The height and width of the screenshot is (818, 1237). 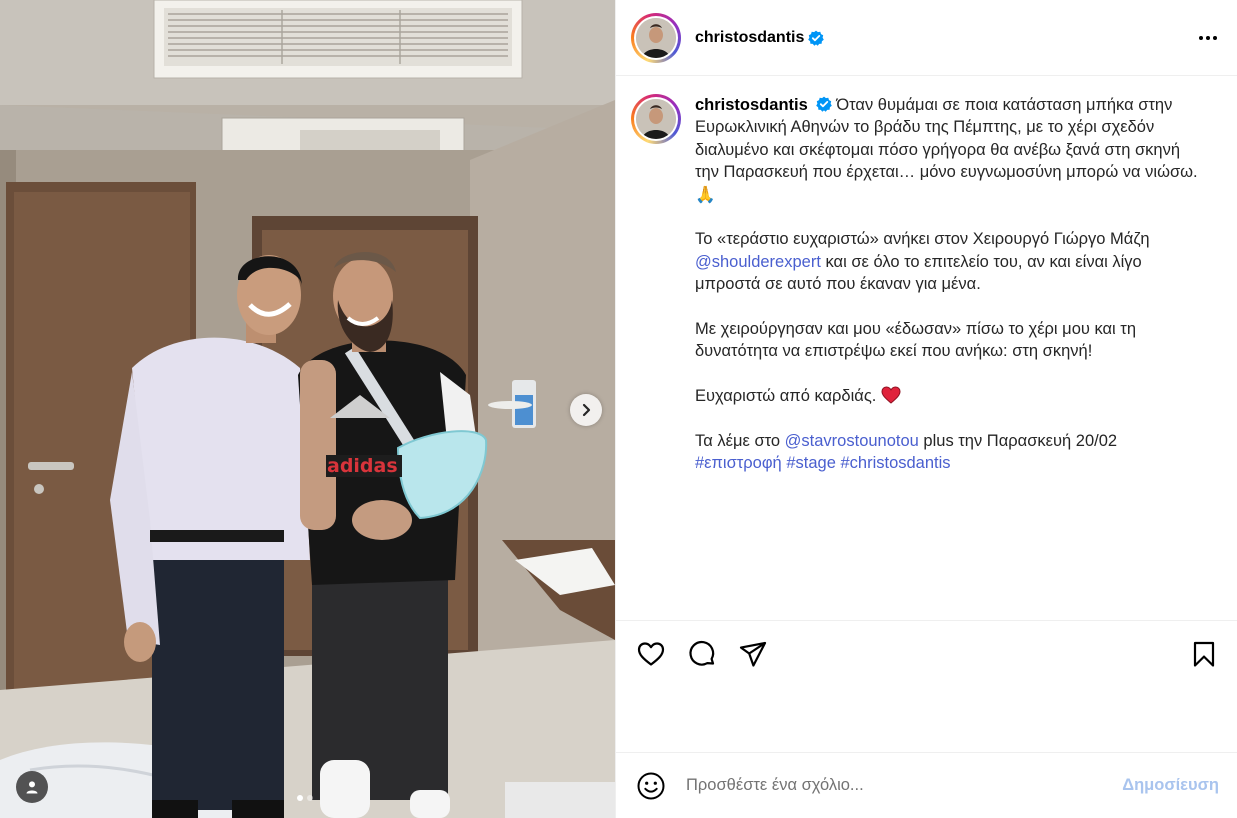 What do you see at coordinates (651, 654) in the screenshot?
I see `heart-icon` at bounding box center [651, 654].